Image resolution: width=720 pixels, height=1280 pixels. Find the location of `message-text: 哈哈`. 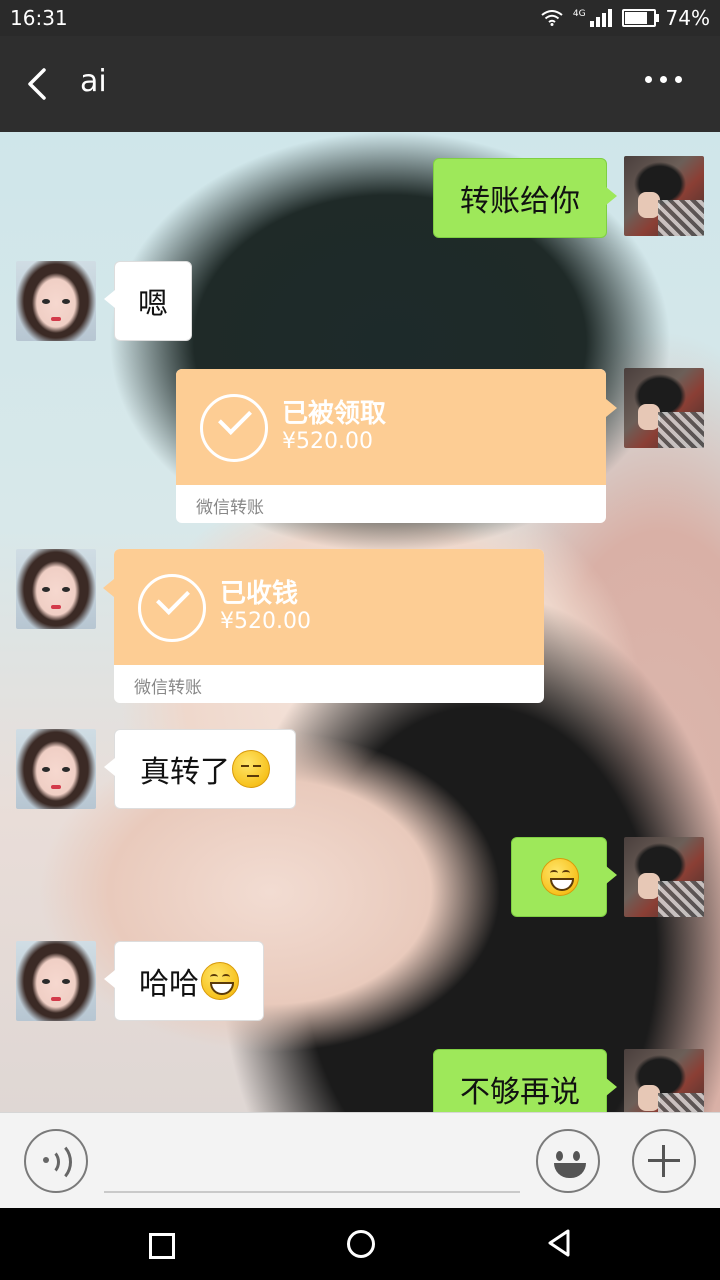

message-text: 哈哈 is located at coordinates (169, 984).